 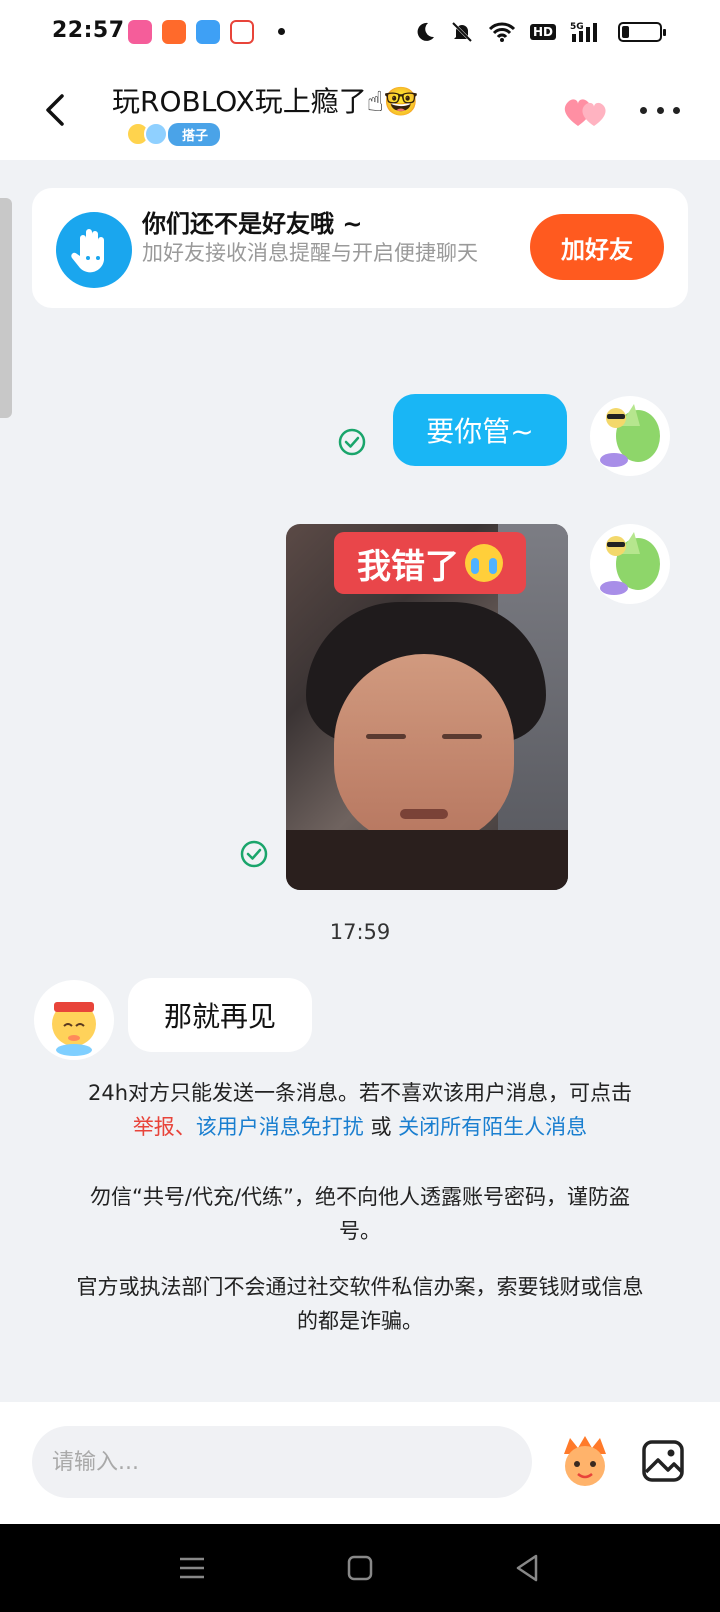 I want to click on account-safety-warning: 勿信“共号/代充/代练”，绝不向他人透露账号密码，谨防盗号。, so click(x=360, y=1214).